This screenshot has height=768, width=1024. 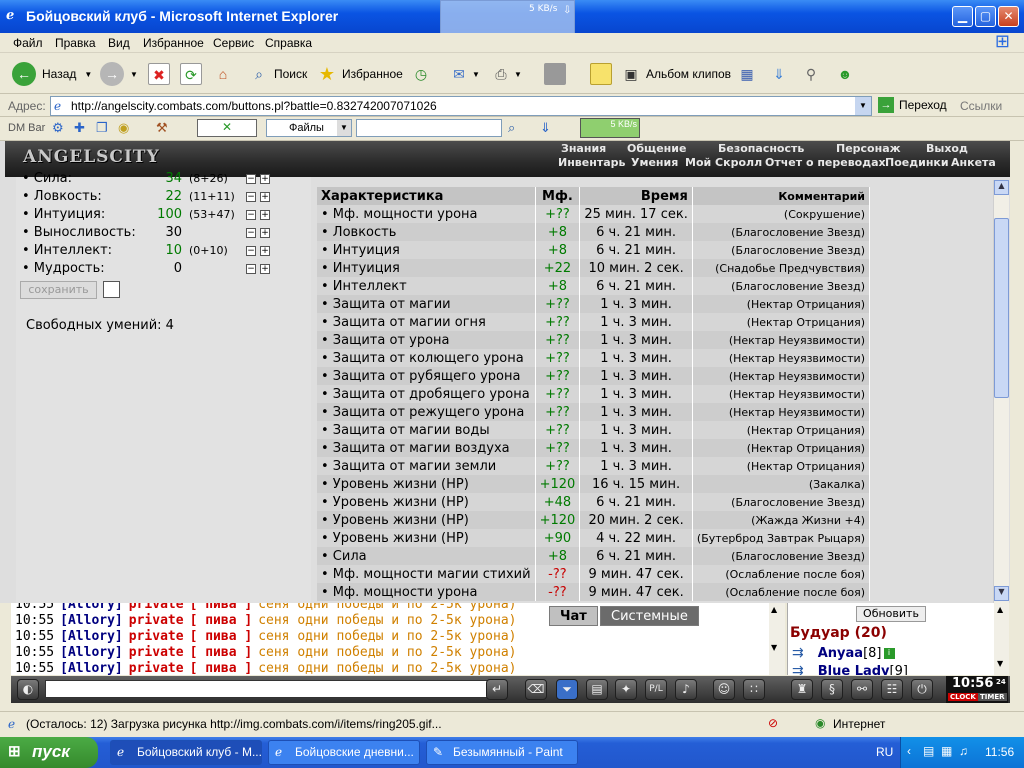 I want to click on edit-button, so click(x=555, y=74).